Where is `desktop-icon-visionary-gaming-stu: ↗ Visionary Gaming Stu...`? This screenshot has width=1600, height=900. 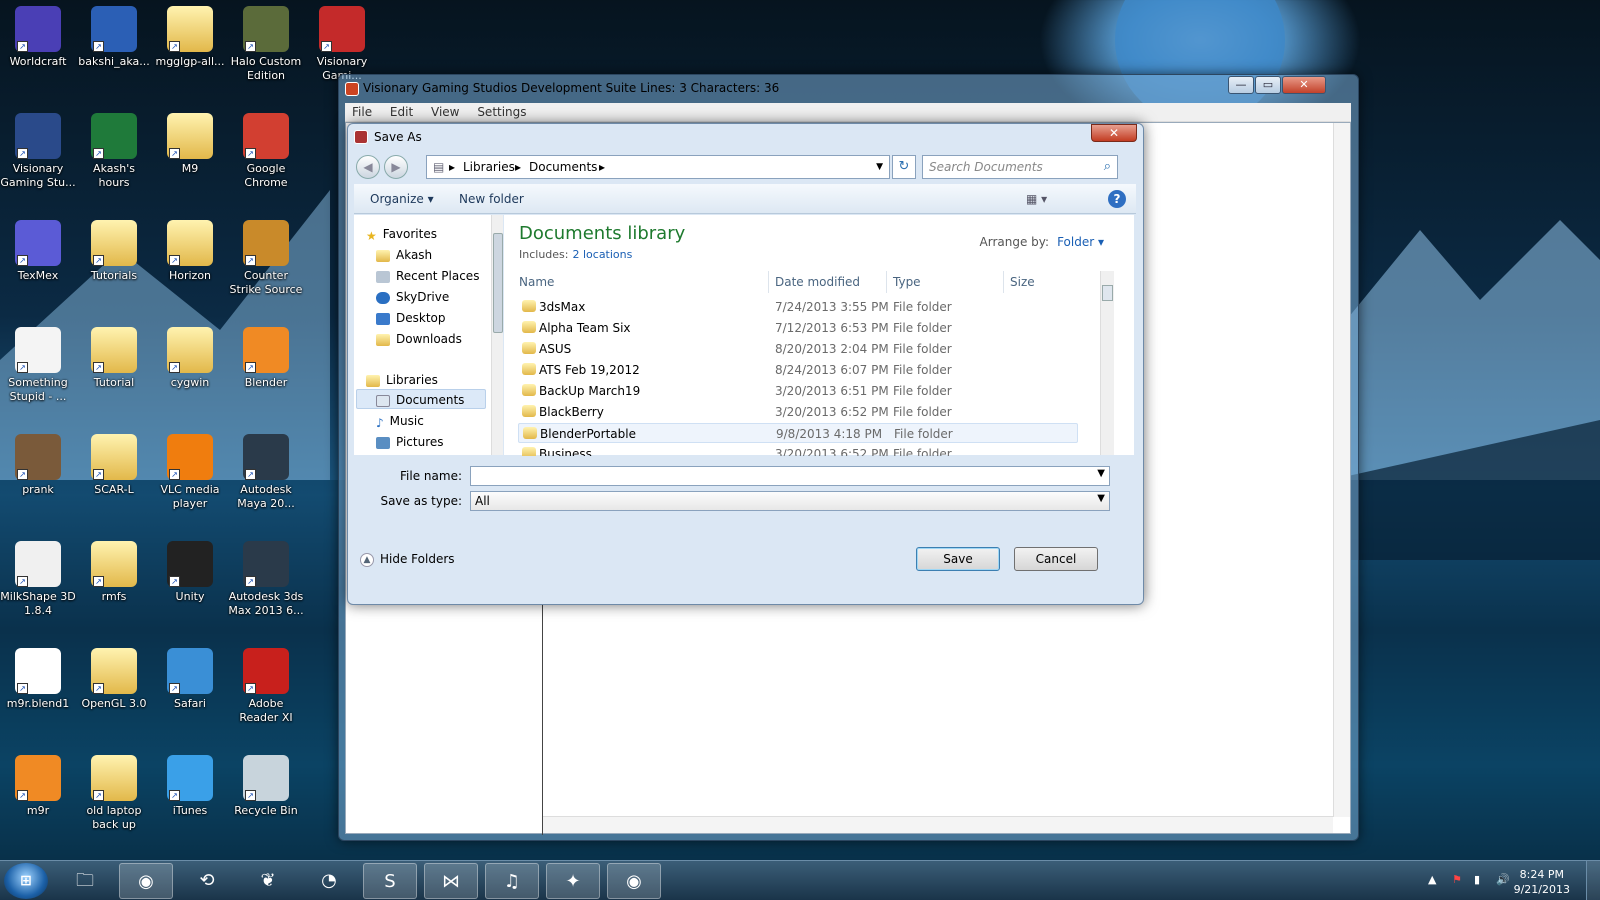
desktop-icon-visionary-gaming-stu: ↗ Visionary Gaming Stu... is located at coordinates (38, 157).